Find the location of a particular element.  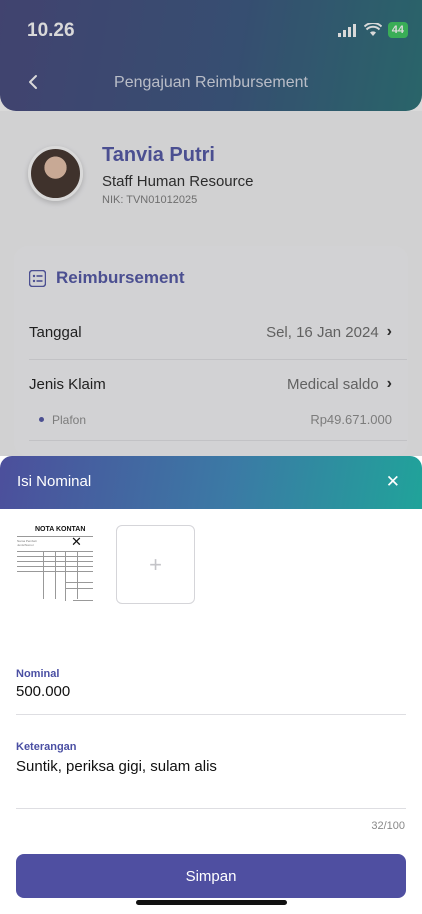

save-button: Simpan is located at coordinates (211, 876).